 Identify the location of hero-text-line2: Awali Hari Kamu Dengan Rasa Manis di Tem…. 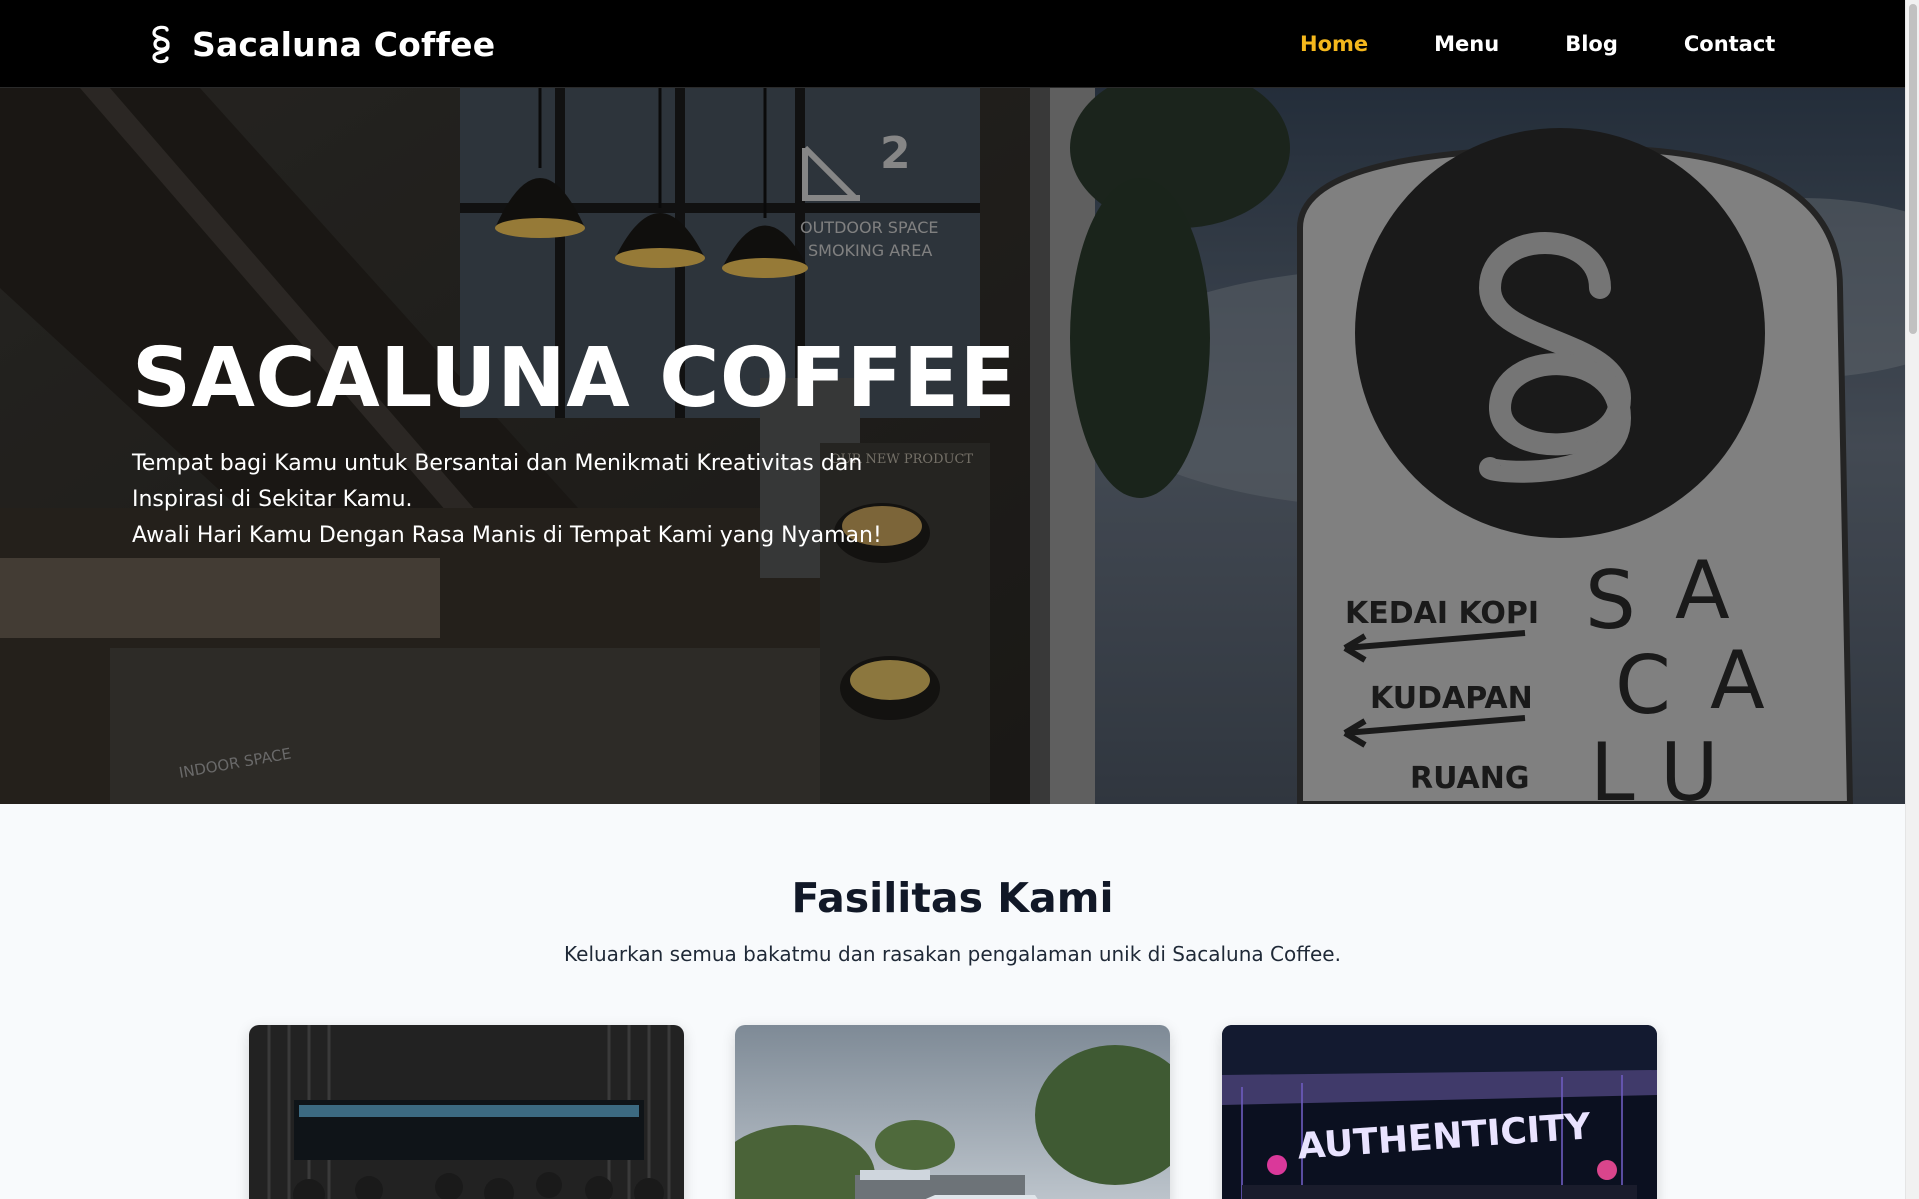
(507, 535).